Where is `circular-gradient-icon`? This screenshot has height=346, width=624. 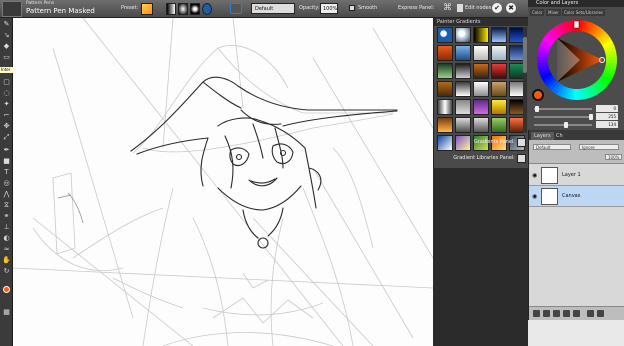 circular-gradient-icon is located at coordinates (195, 9).